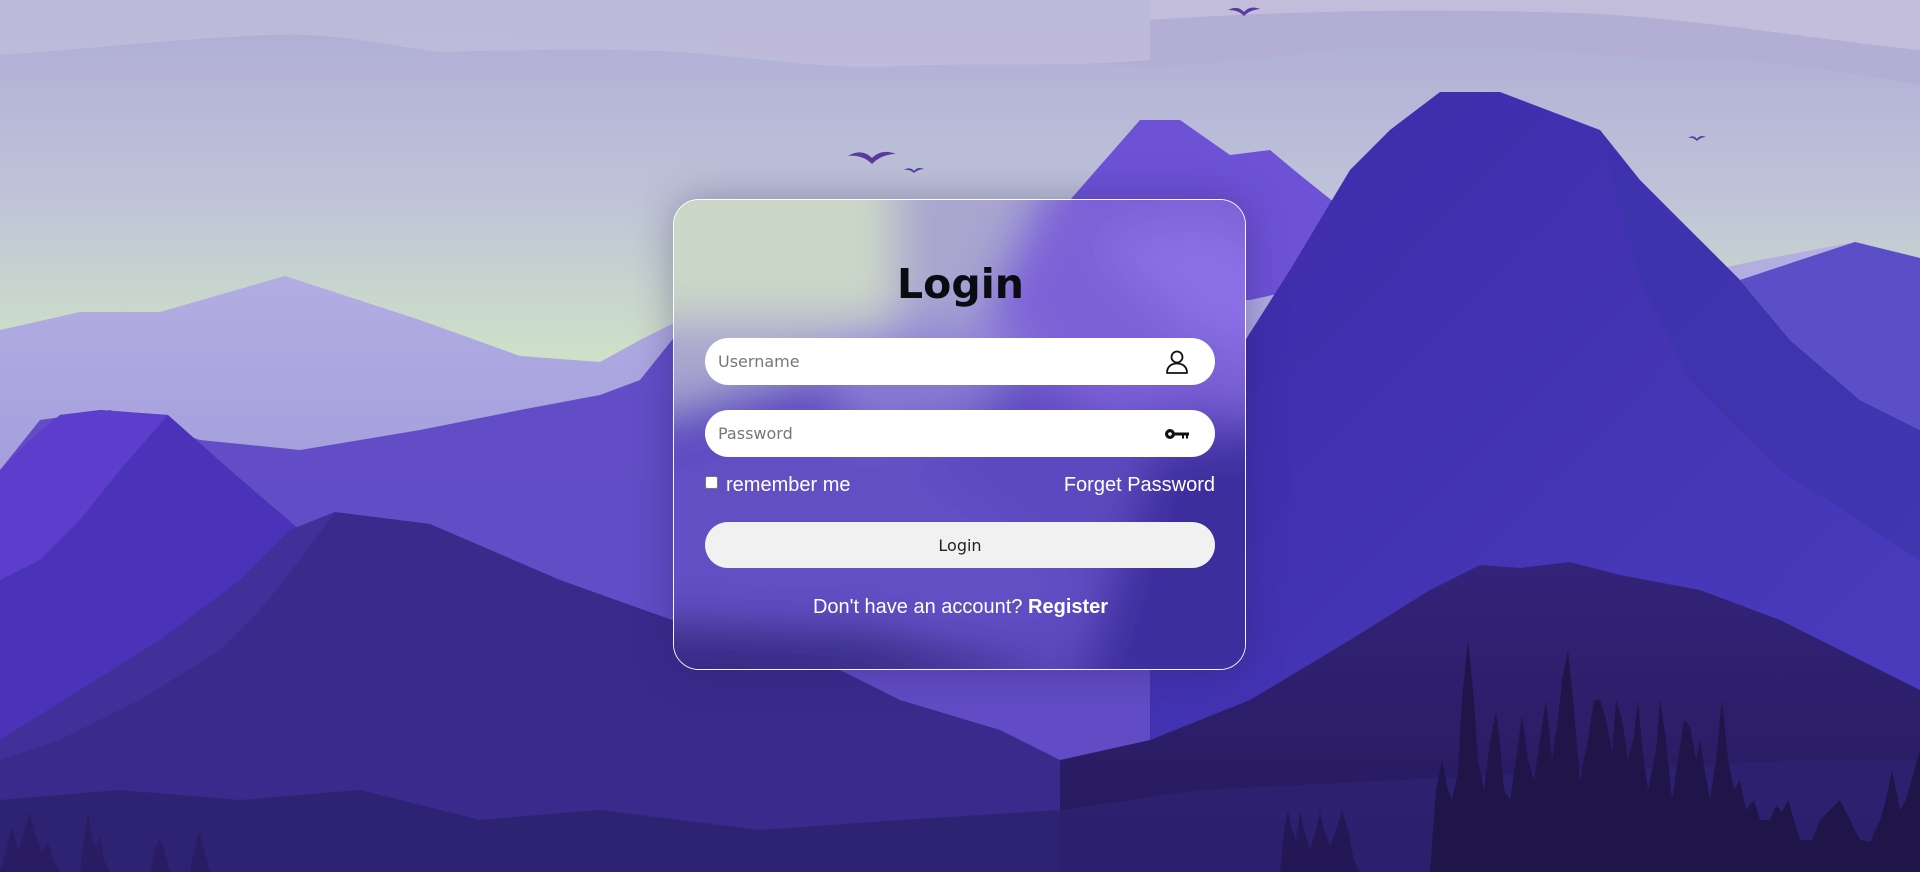  What do you see at coordinates (960, 488) in the screenshot?
I see `remember-forget-row: remember me Forget Password` at bounding box center [960, 488].